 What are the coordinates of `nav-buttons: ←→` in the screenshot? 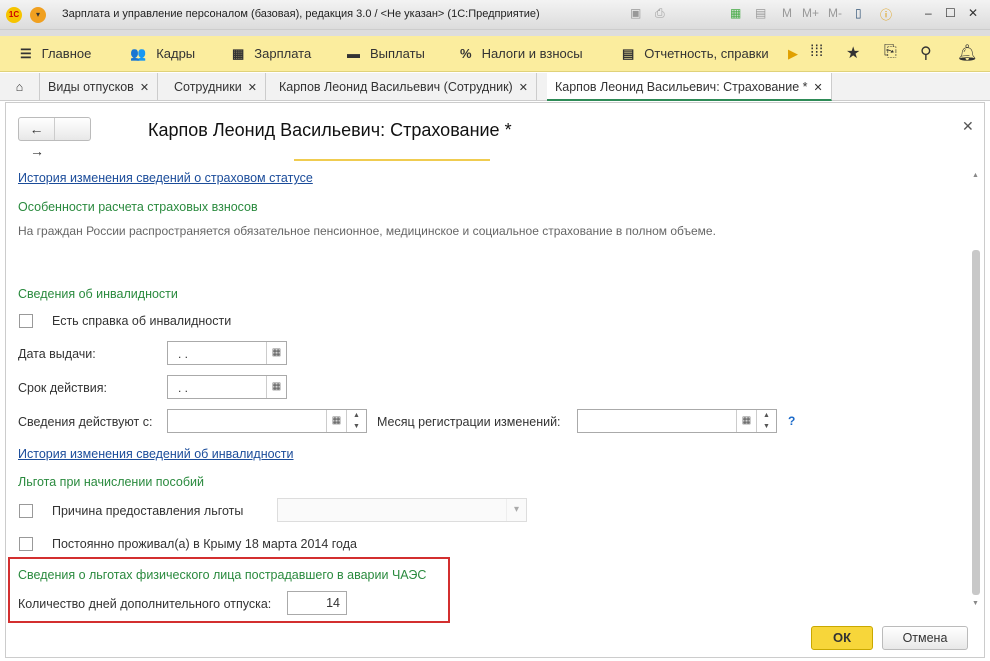 It's located at (54, 138).